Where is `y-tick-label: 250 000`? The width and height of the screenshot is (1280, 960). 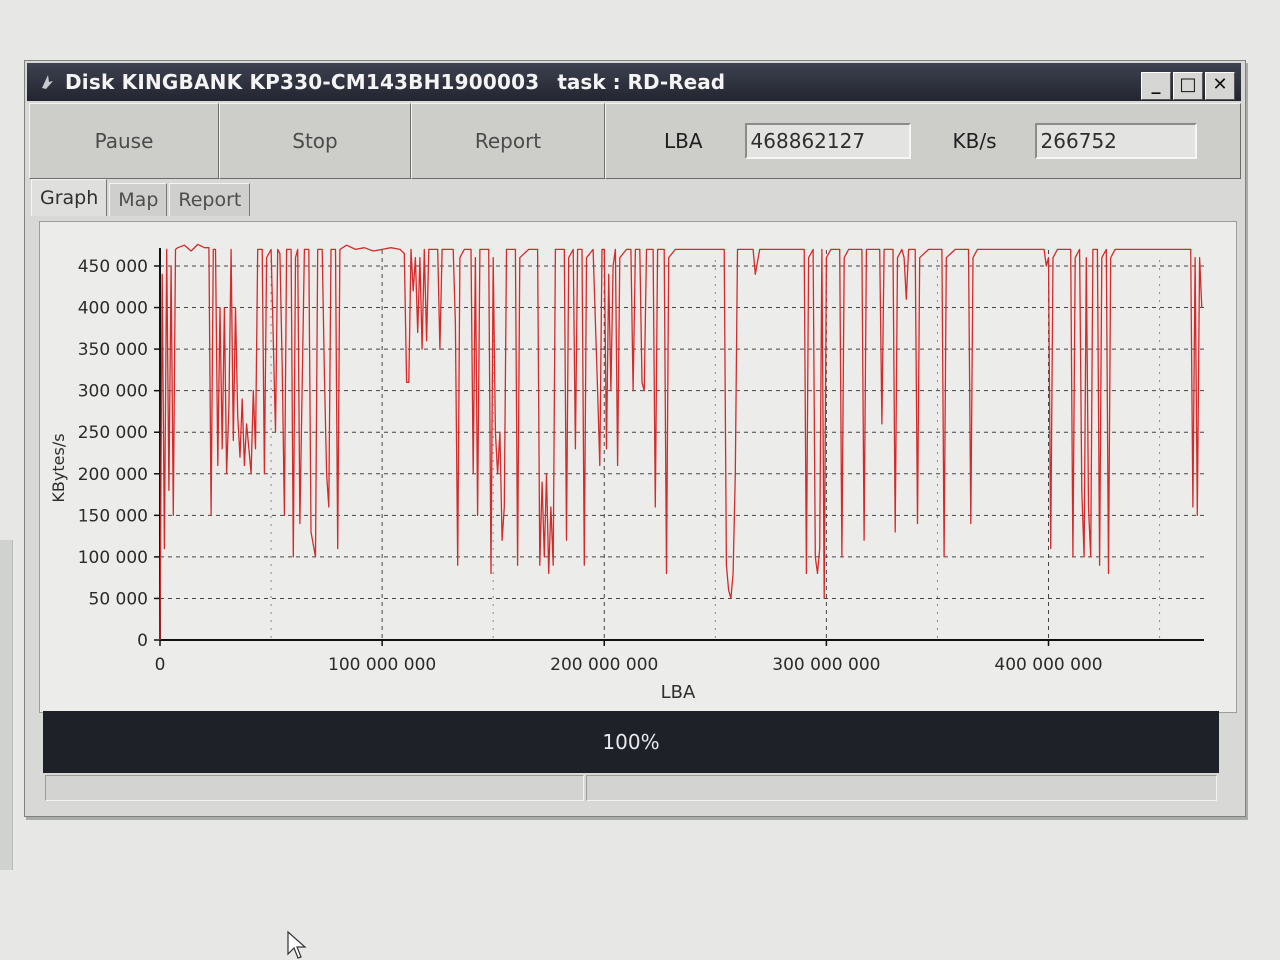 y-tick-label: 250 000 is located at coordinates (113, 433).